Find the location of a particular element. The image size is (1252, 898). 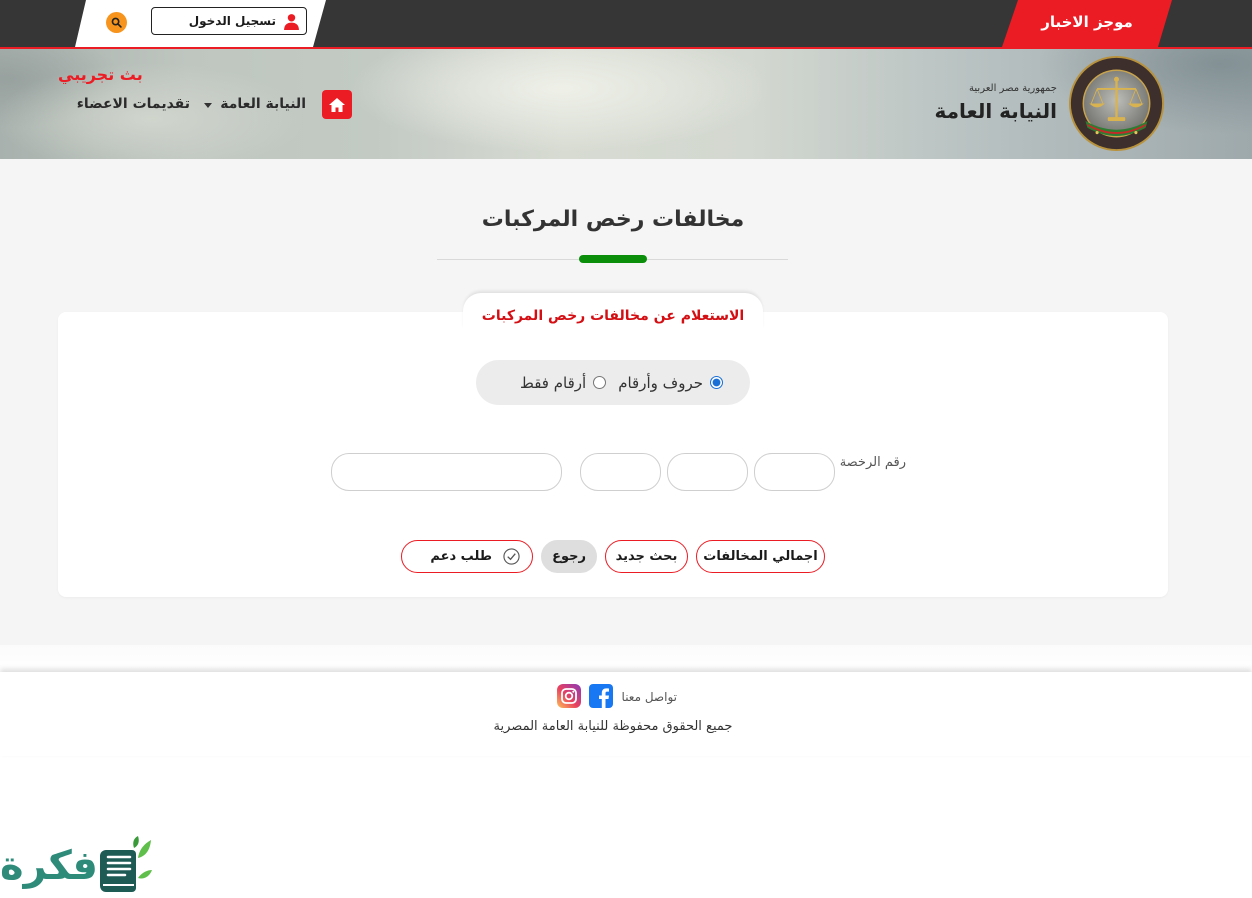

chevron-down-icon is located at coordinates (208, 105).